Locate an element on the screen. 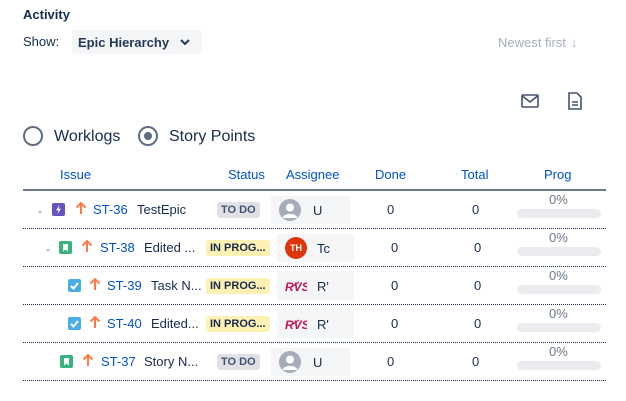 Image resolution: width=626 pixels, height=401 pixels. show-select: Epic Hierarchy is located at coordinates (137, 42).